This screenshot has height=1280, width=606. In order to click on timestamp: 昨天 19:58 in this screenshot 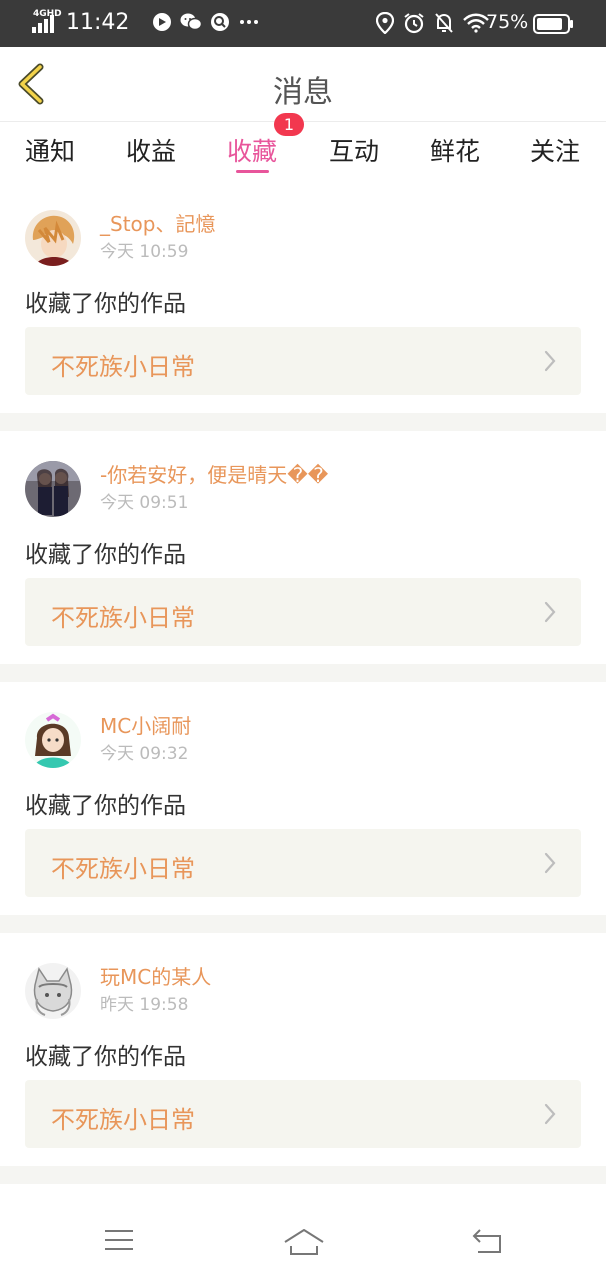, I will do `click(144, 1005)`.